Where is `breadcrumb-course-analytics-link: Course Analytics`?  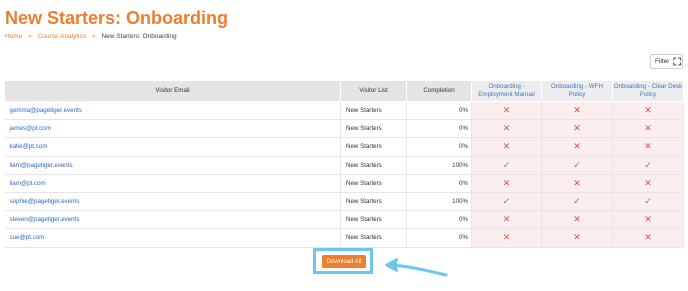
breadcrumb-course-analytics-link: Course Analytics is located at coordinates (62, 36).